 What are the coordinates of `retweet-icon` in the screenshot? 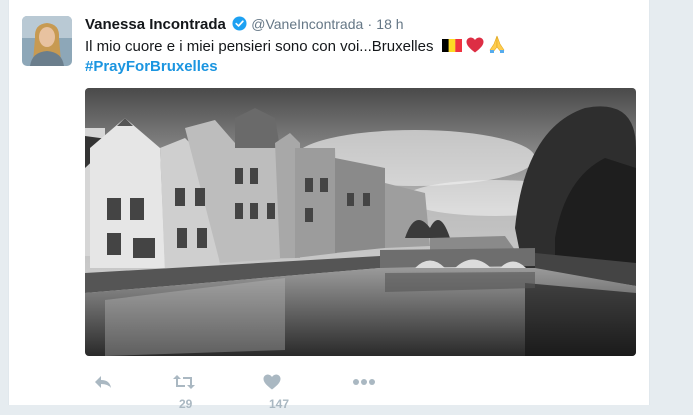 It's located at (184, 381).